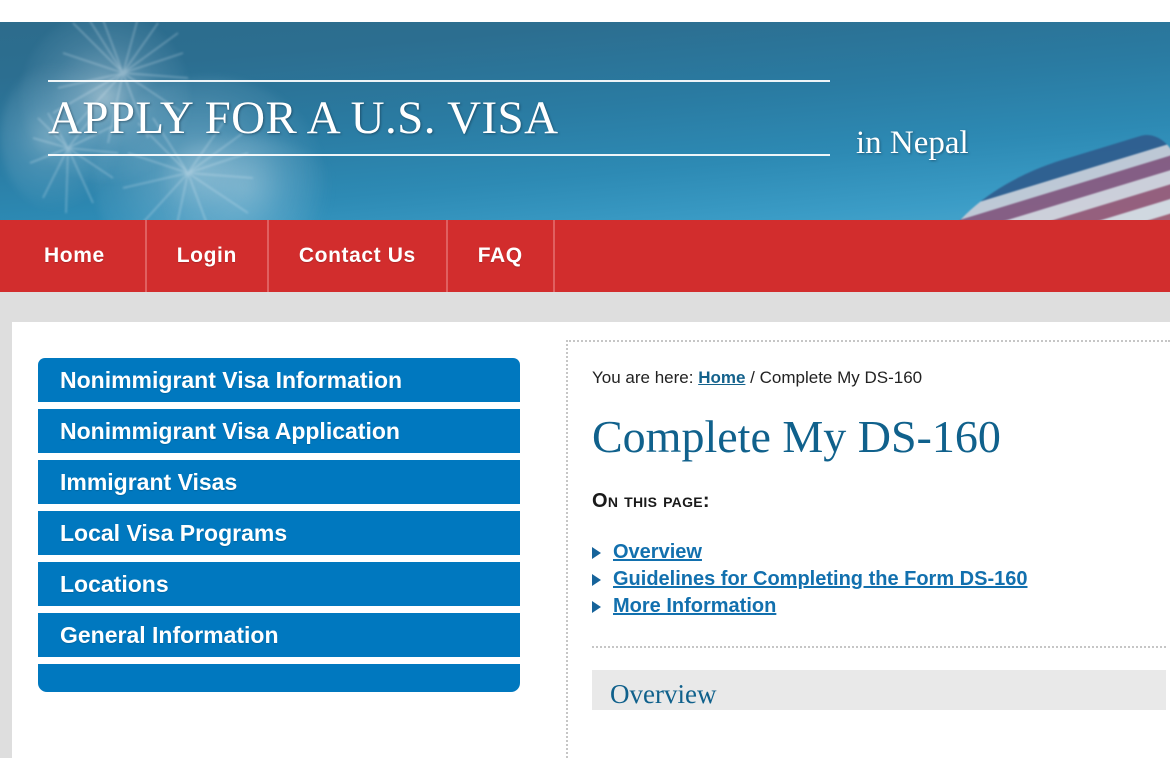 This screenshot has width=1170, height=758. Describe the element at coordinates (694, 606) in the screenshot. I see `toc-link-more-information: More Information` at that location.